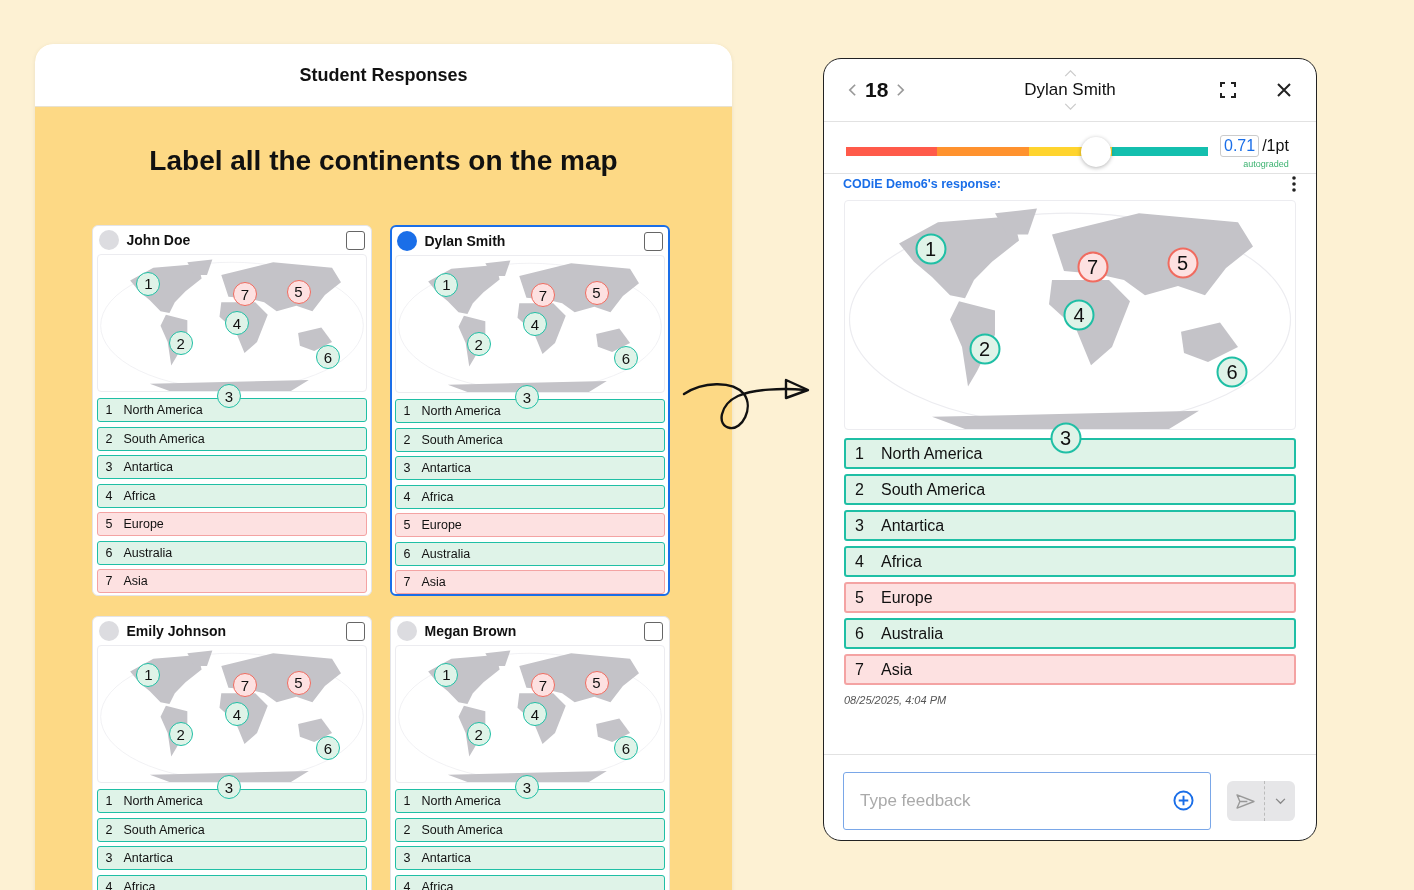 The width and height of the screenshot is (1414, 890). Describe the element at coordinates (1240, 145) in the screenshot. I see `score-field: 0.71` at that location.